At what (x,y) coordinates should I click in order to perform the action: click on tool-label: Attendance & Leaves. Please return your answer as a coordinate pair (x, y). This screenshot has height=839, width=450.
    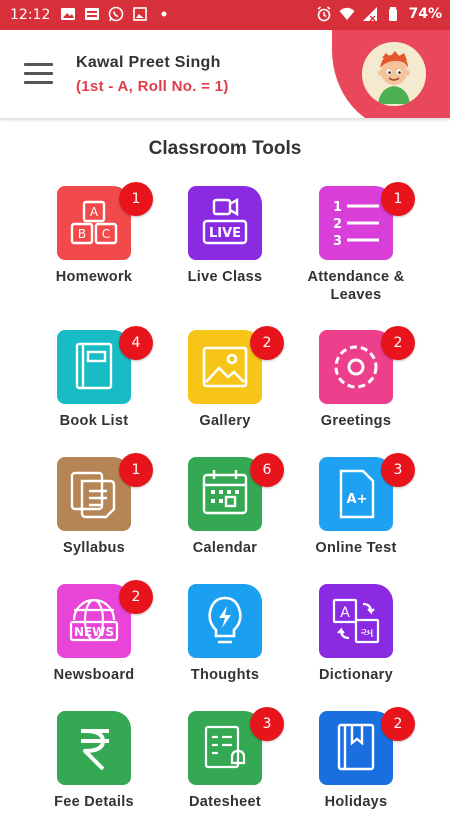
    Looking at the image, I should click on (356, 286).